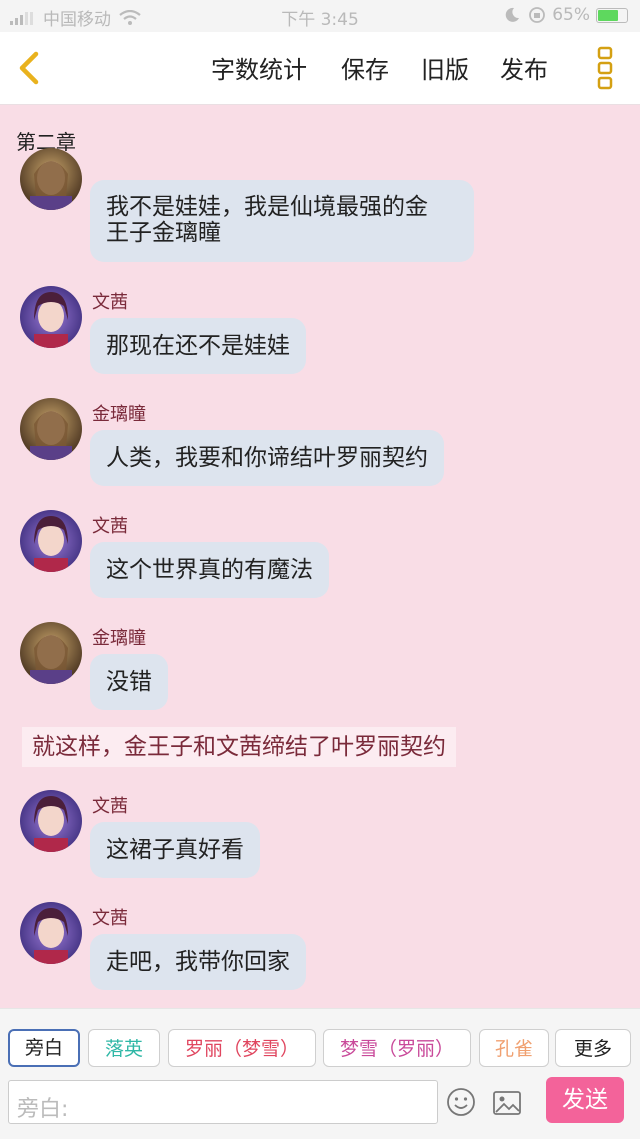 The image size is (640, 1139). What do you see at coordinates (514, 1048) in the screenshot?
I see `role-kongque: 孔雀` at bounding box center [514, 1048].